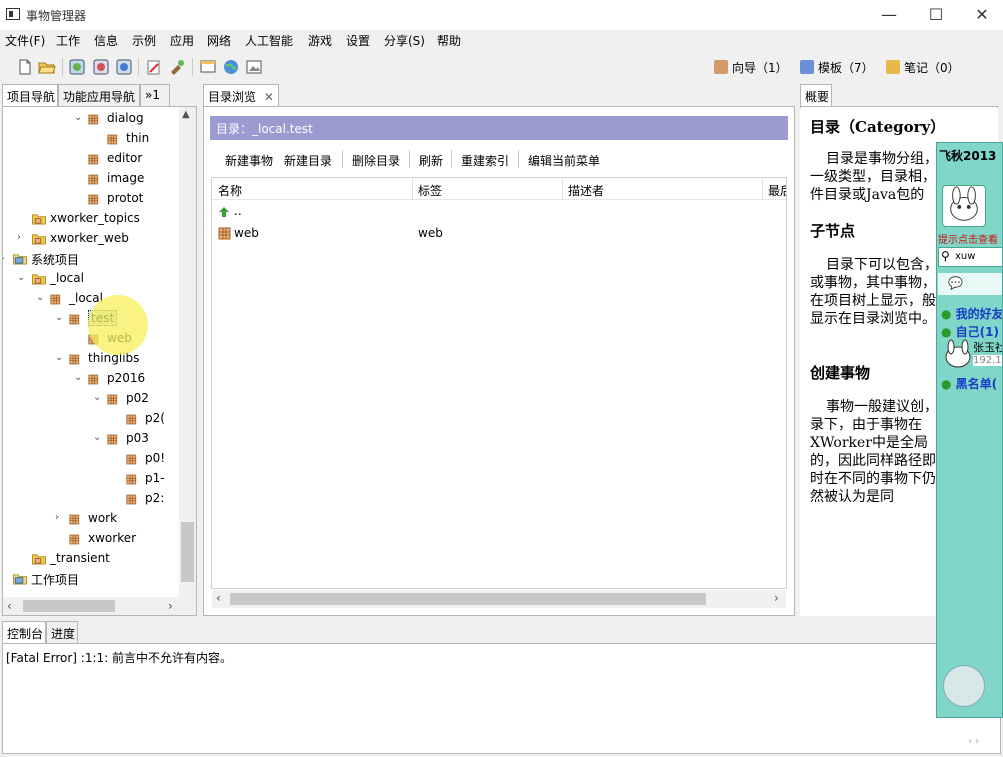 The height and width of the screenshot is (757, 1003). What do you see at coordinates (91, 539) in the screenshot?
I see `tree-item: xworker` at bounding box center [91, 539].